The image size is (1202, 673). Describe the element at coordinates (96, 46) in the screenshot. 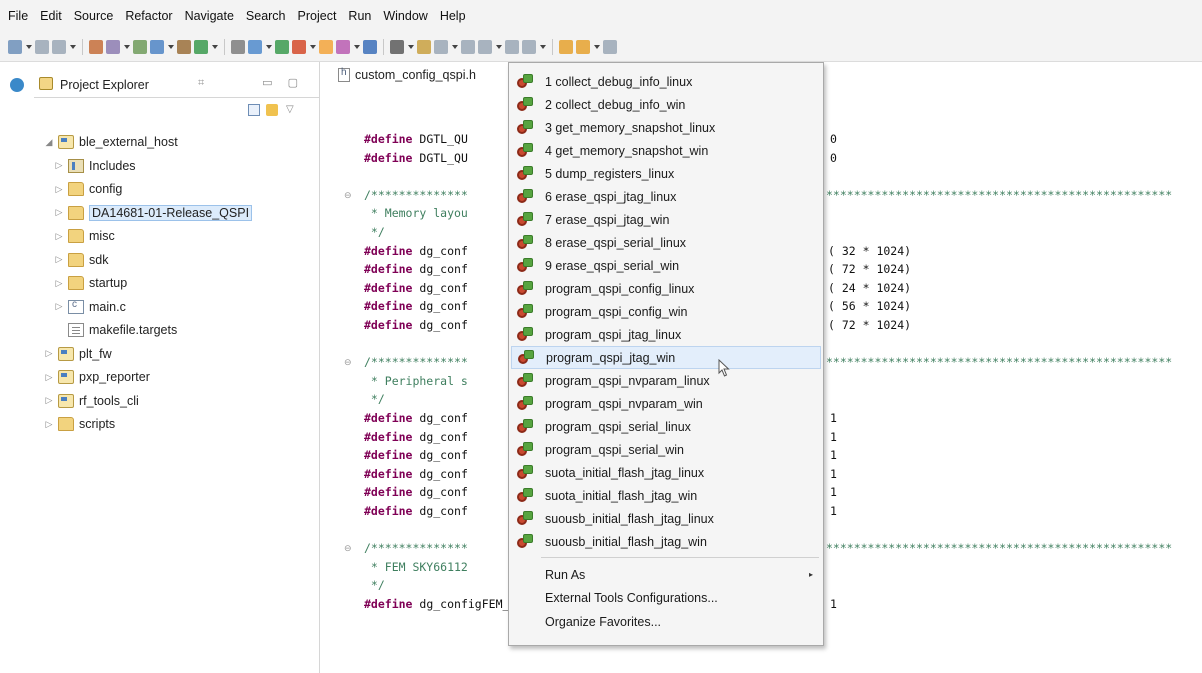

I see `debug-icon` at that location.